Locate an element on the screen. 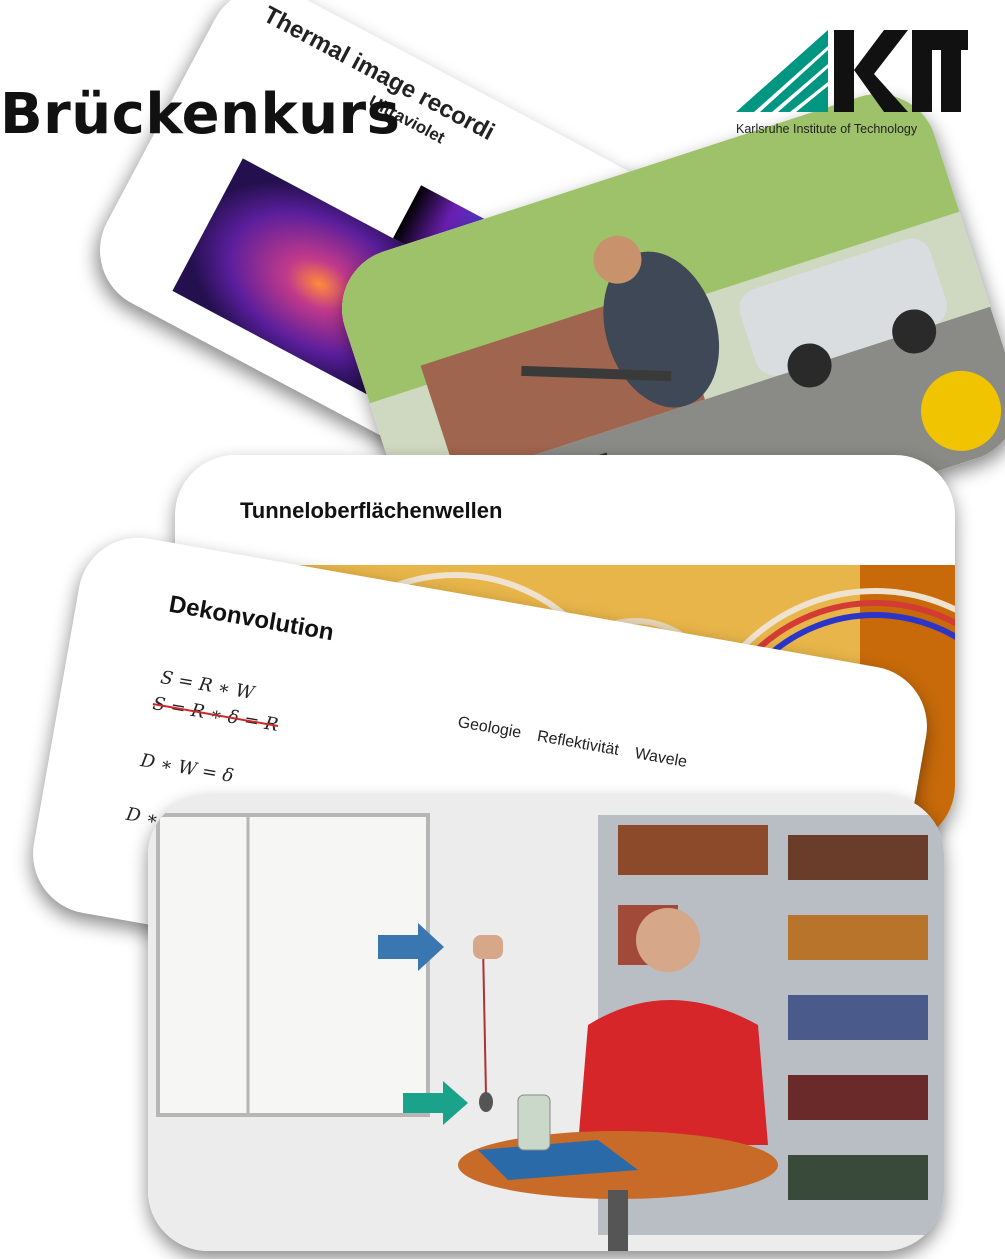 The image size is (1005, 1259). presenter-red-shirt is located at coordinates (673, 1072).